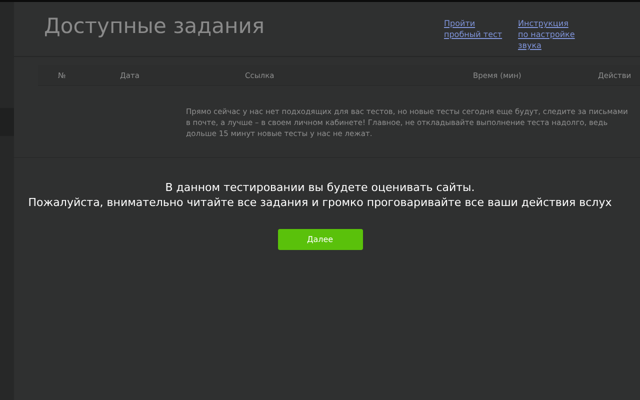 This screenshot has height=400, width=640. What do you see at coordinates (320, 202) in the screenshot?
I see `dialog-text: Пожалуйста, внимательно читайте все задания и громко проговаривайте все ваши действия вслух` at bounding box center [320, 202].